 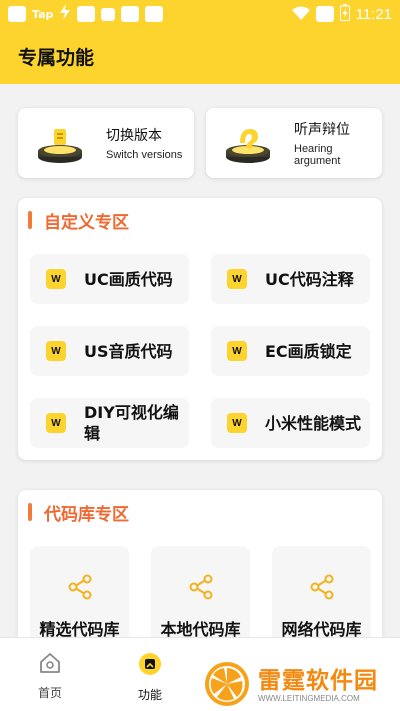 What do you see at coordinates (149, 695) in the screenshot?
I see `nav-label: 功能` at bounding box center [149, 695].